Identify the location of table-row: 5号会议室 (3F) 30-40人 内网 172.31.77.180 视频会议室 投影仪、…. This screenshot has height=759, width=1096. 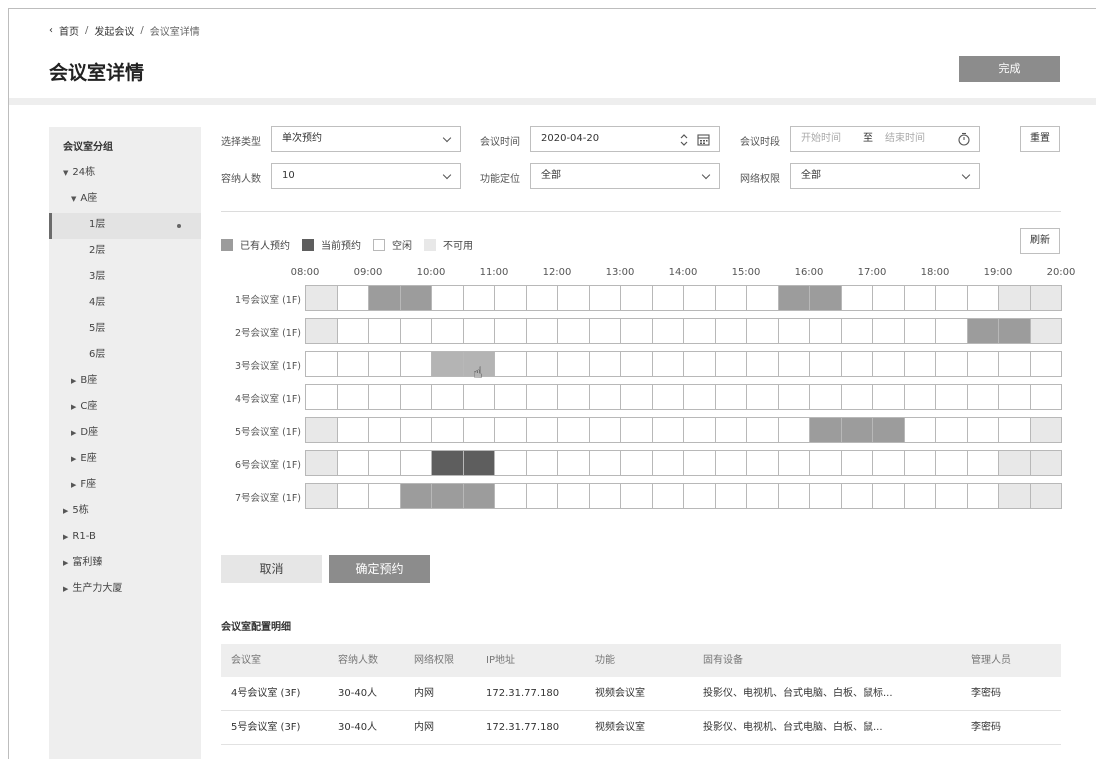
(641, 728).